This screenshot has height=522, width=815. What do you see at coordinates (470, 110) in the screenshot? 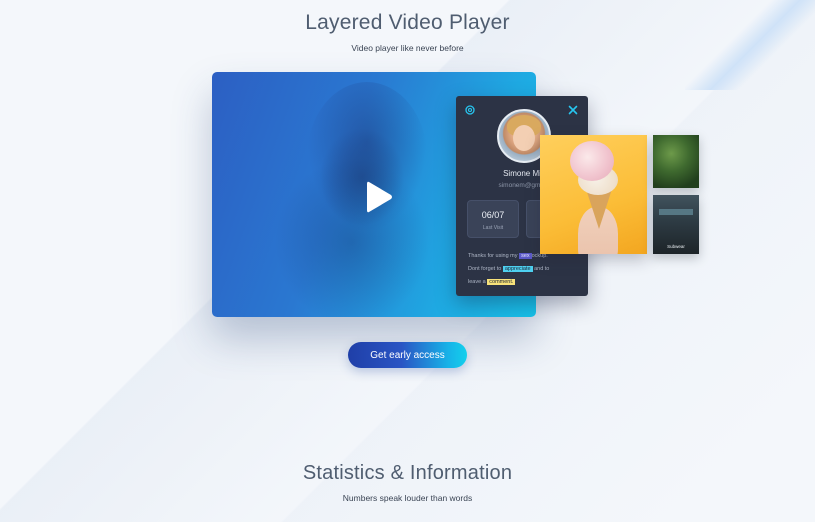
I see `gear-icon` at bounding box center [470, 110].